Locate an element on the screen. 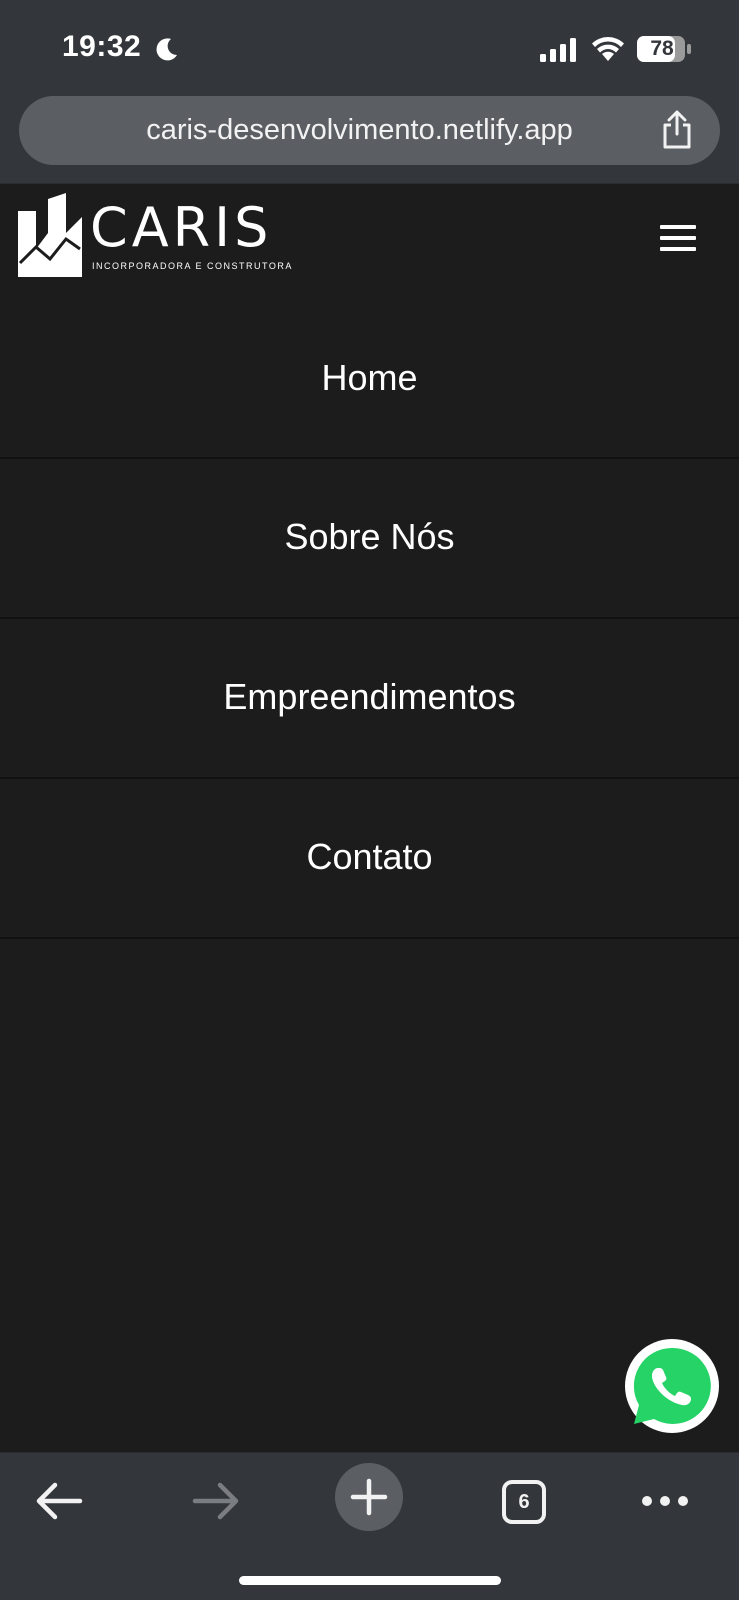 The height and width of the screenshot is (1600, 739). nav-item-sobre-nos: Sobre Nós is located at coordinates (369, 539).